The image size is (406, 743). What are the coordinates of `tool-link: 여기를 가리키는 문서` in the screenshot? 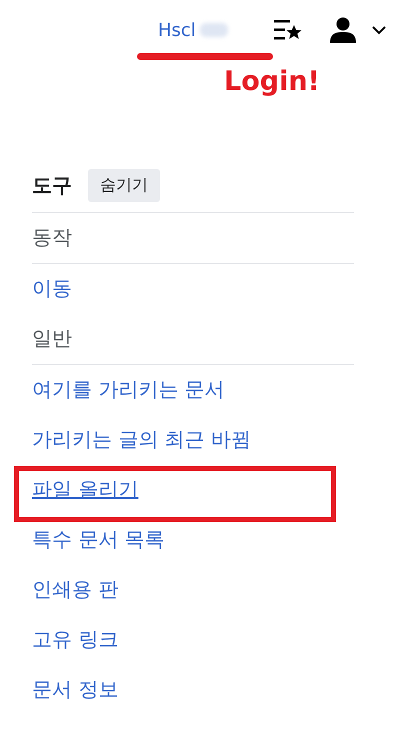 It's located at (128, 389).